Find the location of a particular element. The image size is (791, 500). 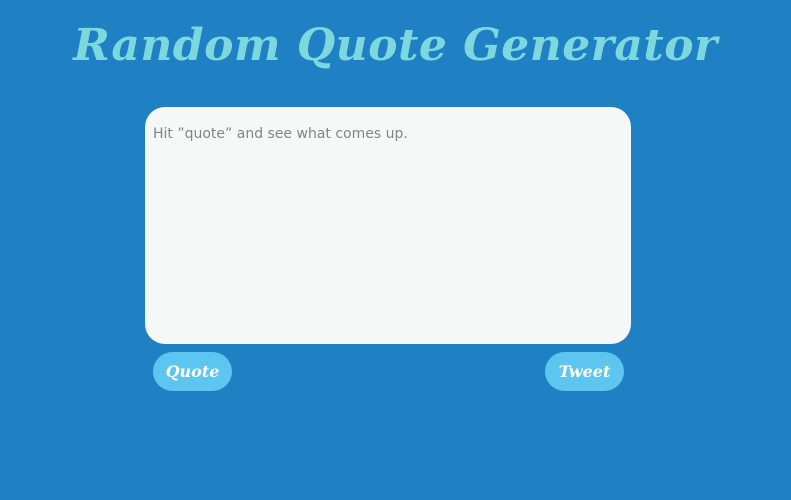

page-title: Random Quote Generator is located at coordinates (395, 45).